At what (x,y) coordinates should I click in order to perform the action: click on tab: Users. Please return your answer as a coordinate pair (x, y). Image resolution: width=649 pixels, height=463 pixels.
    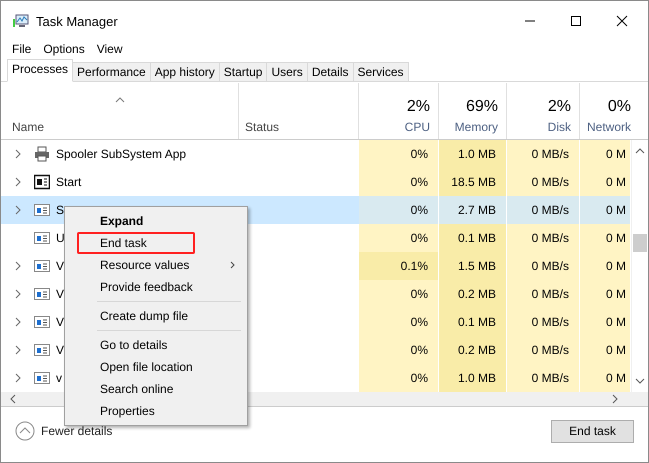
    Looking at the image, I should click on (287, 71).